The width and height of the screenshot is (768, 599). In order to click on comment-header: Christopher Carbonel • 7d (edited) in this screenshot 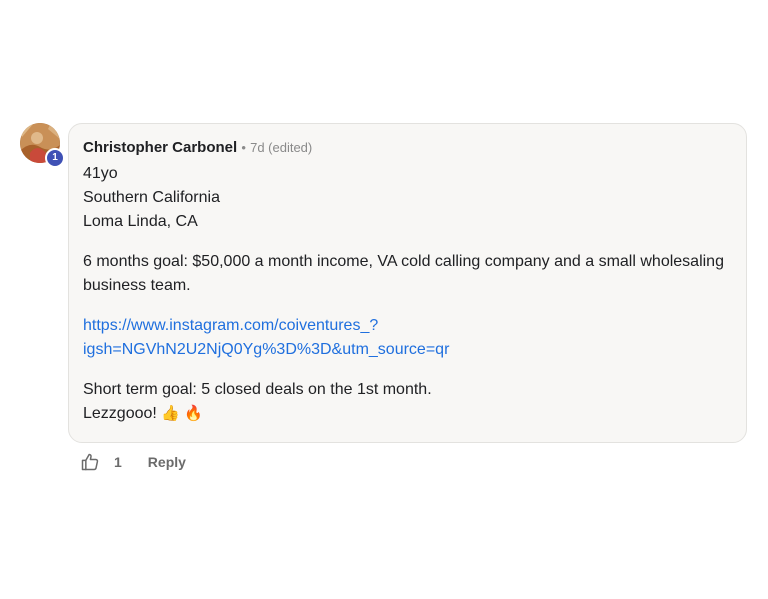, I will do `click(407, 148)`.